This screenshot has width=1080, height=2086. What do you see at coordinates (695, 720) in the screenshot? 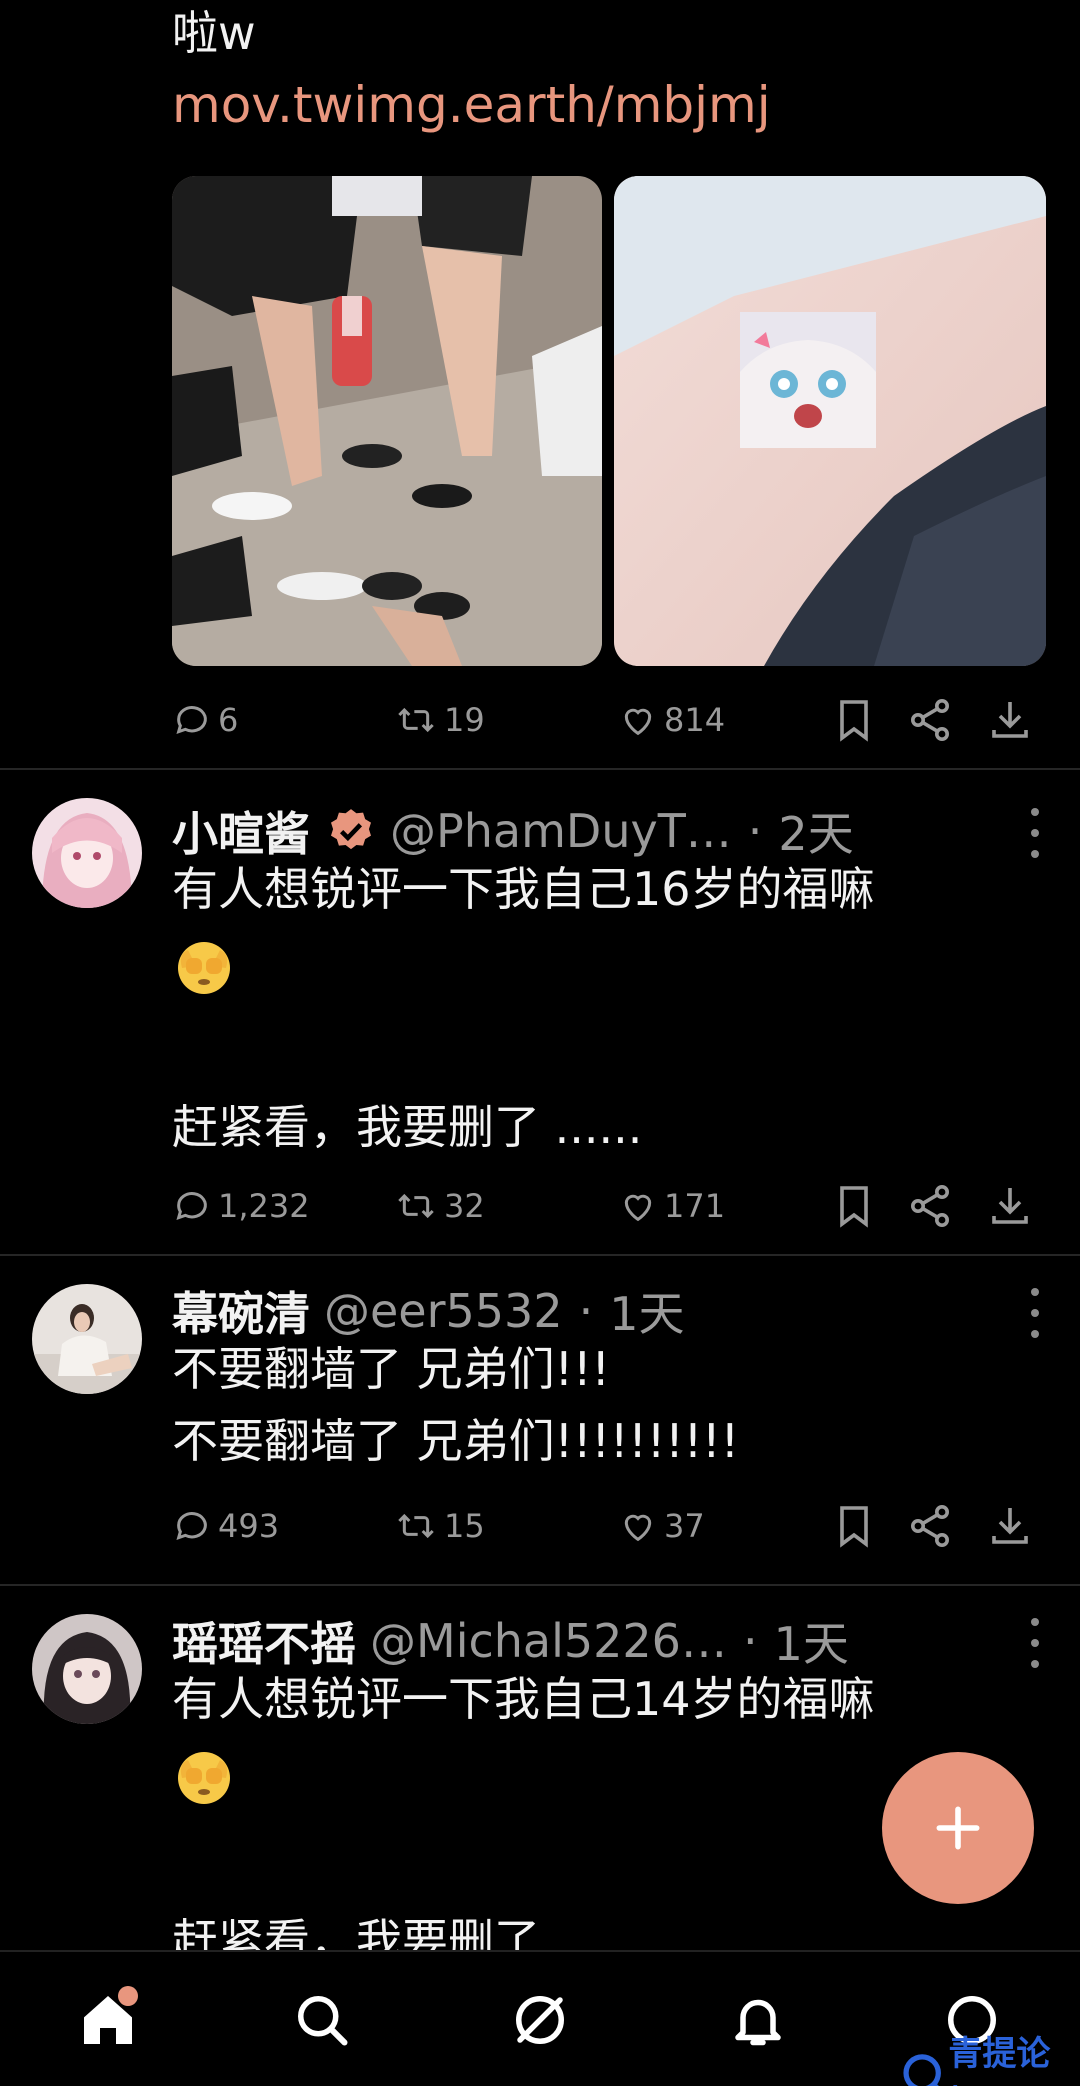
I see `like-count: 814` at bounding box center [695, 720].